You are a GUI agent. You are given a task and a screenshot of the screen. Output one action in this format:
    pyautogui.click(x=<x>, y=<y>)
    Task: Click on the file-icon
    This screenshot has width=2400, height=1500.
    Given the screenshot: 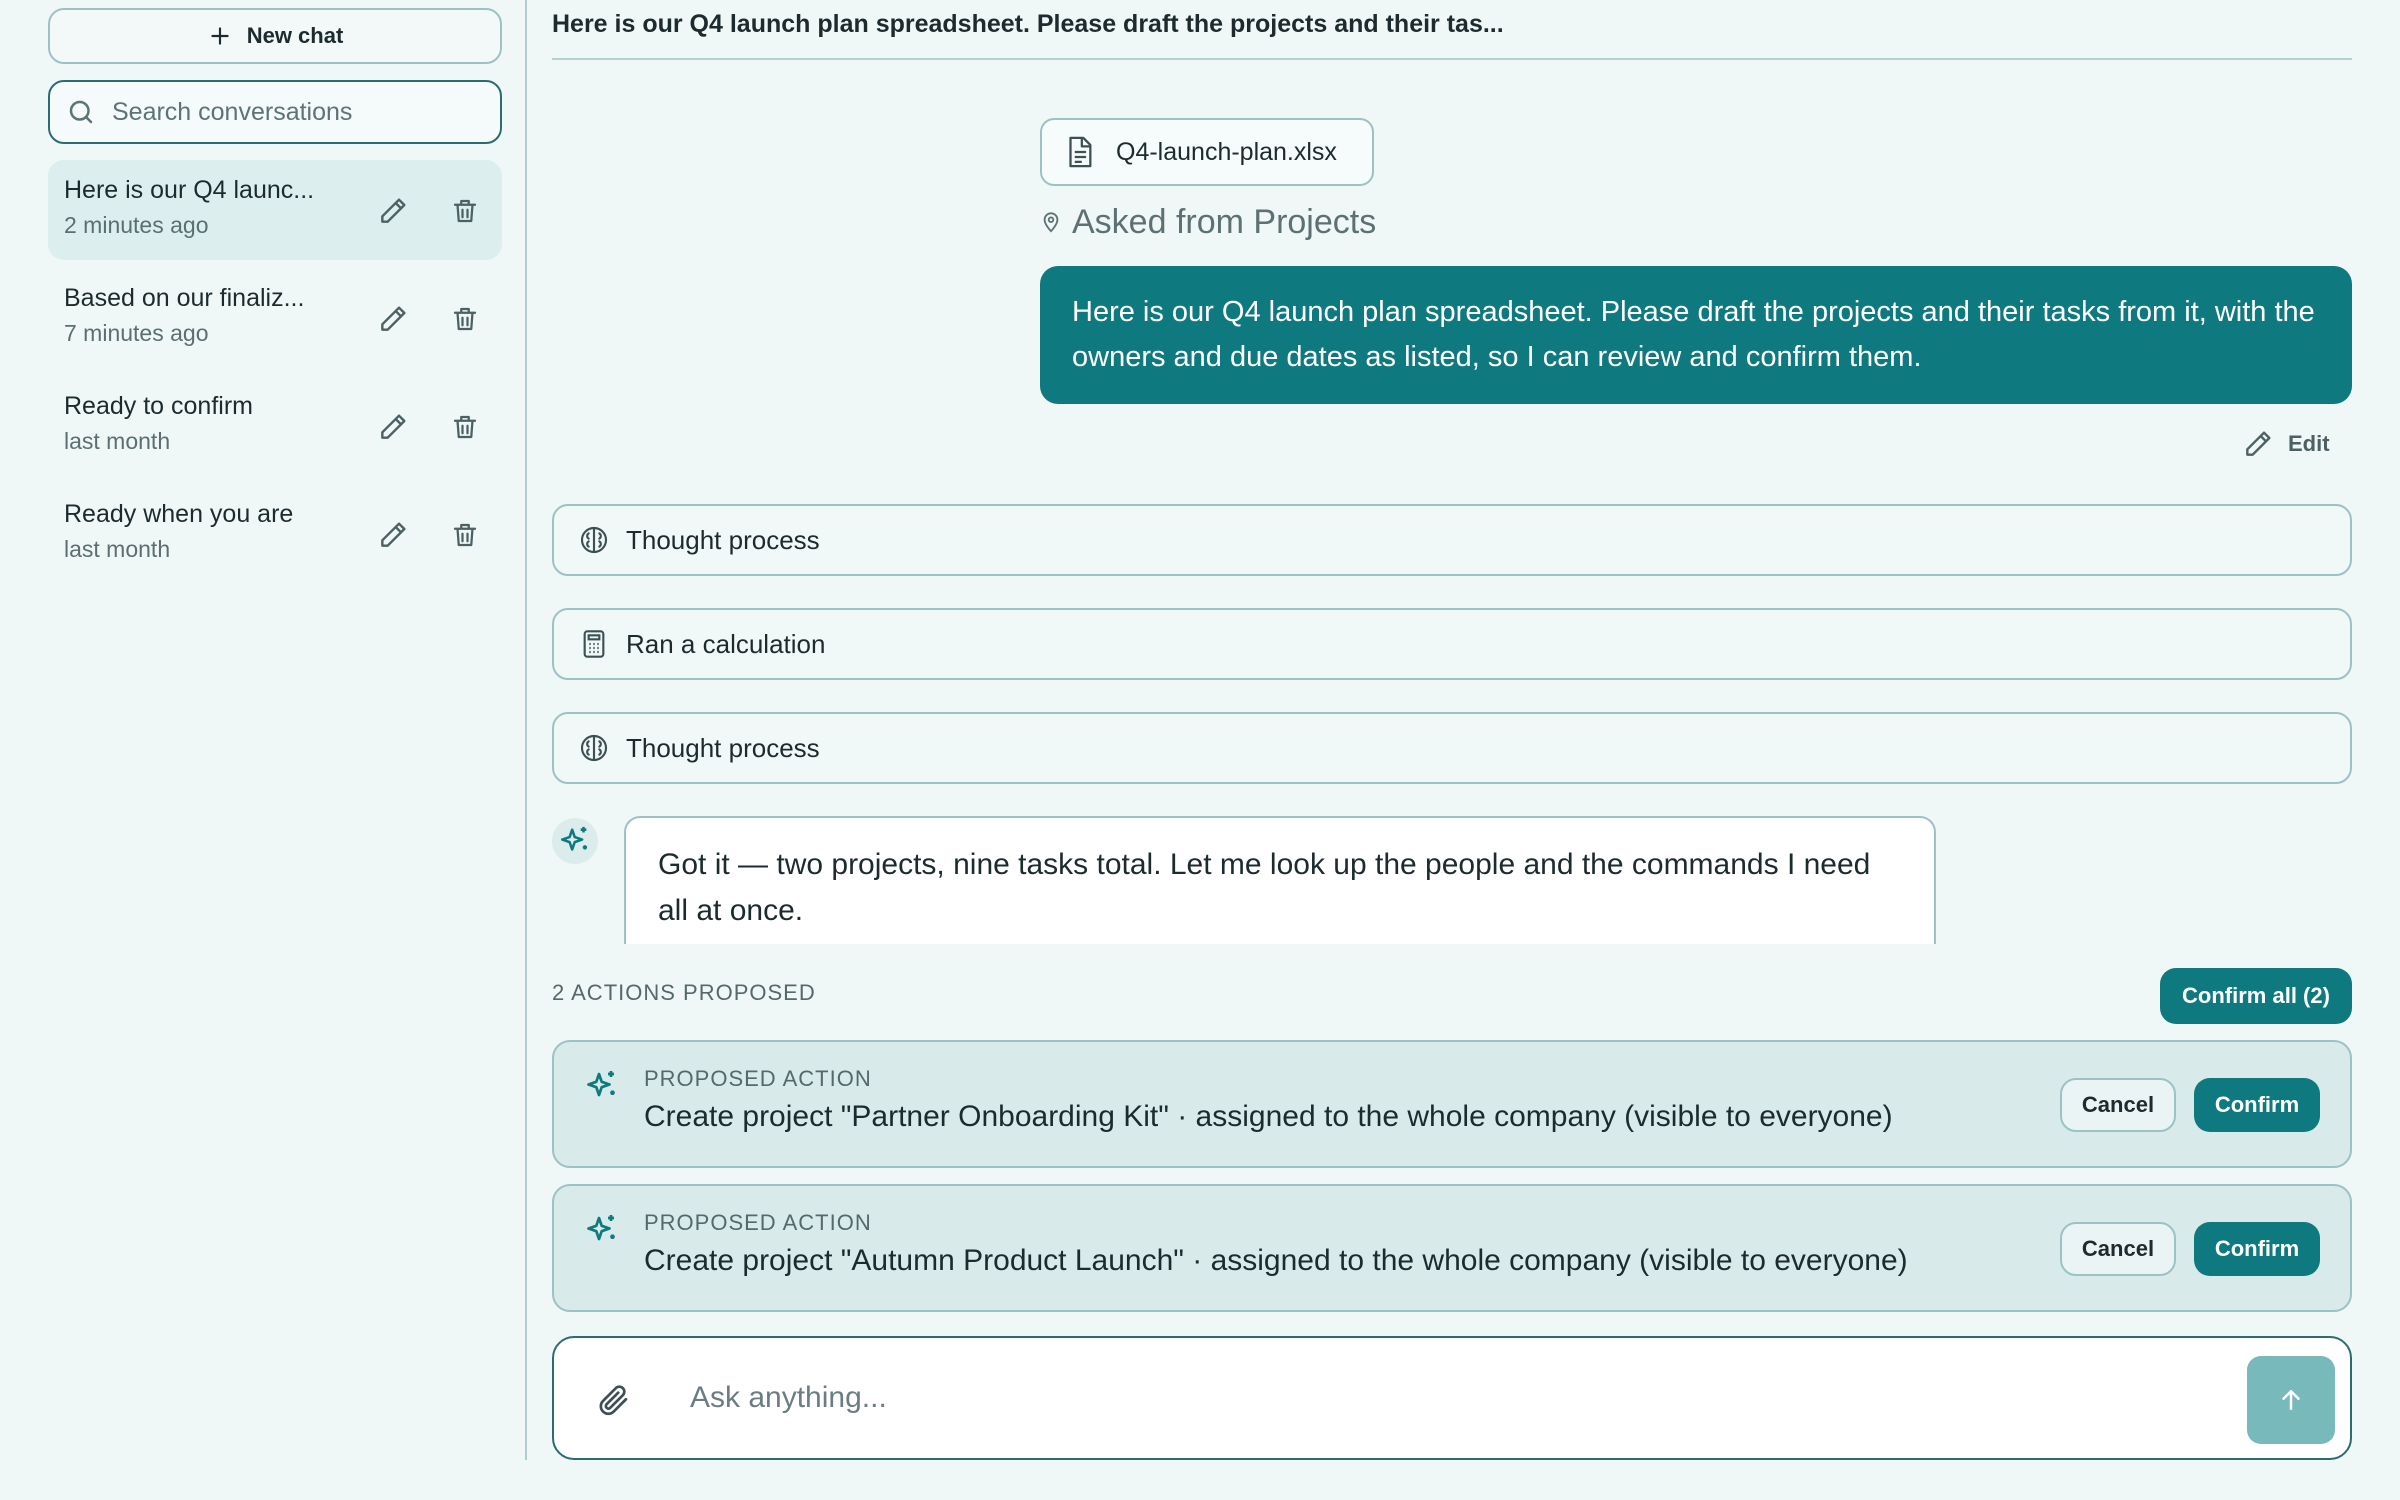 What is the action you would take?
    pyautogui.click(x=1079, y=152)
    